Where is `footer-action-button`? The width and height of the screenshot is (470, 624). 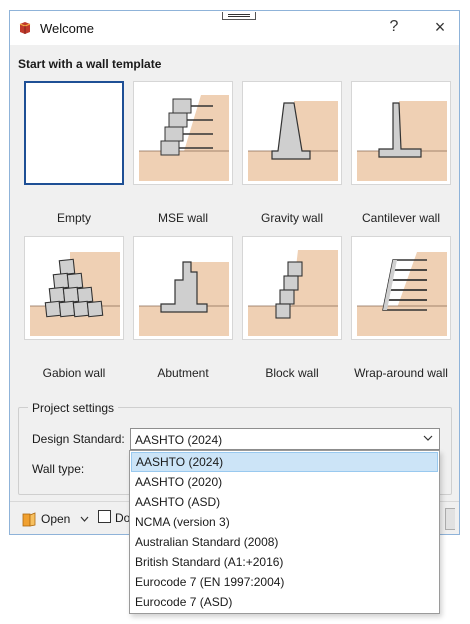
footer-action-button is located at coordinates (450, 519).